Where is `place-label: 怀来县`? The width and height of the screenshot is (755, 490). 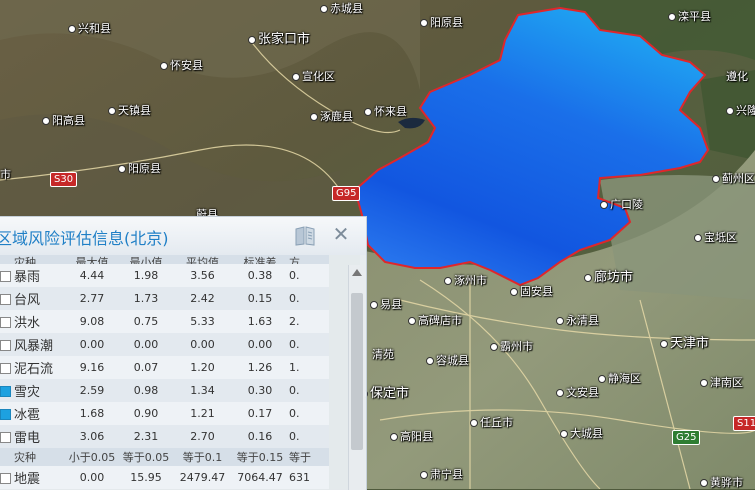
place-label: 怀来县 is located at coordinates (385, 111).